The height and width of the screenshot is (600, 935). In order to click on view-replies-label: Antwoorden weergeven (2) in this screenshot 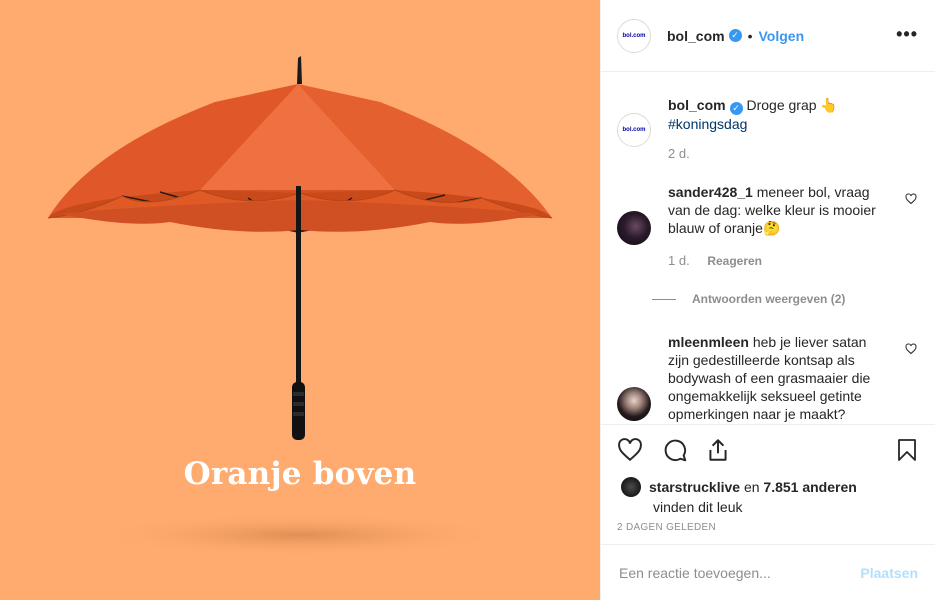, I will do `click(769, 299)`.